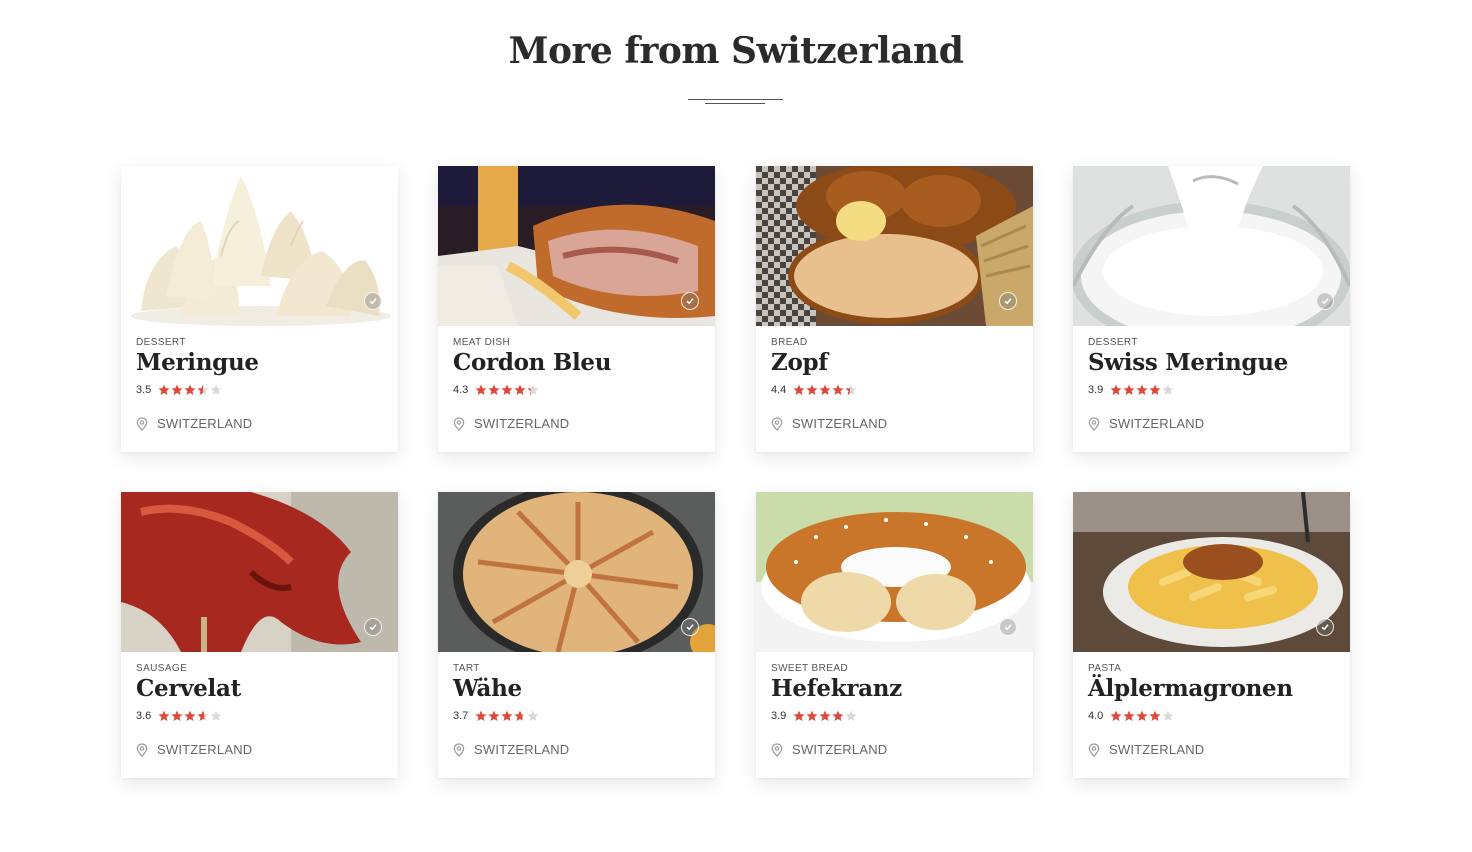 The image size is (1472, 852). Describe the element at coordinates (466, 668) in the screenshot. I see `dish-category: TART` at that location.